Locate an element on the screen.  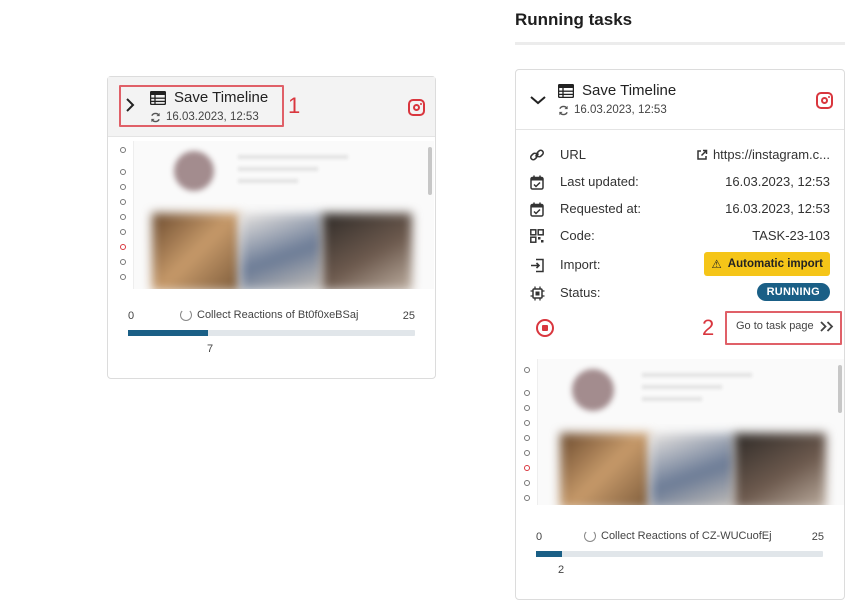
go-to-task-page-label: Go to task page is located at coordinates (775, 326).